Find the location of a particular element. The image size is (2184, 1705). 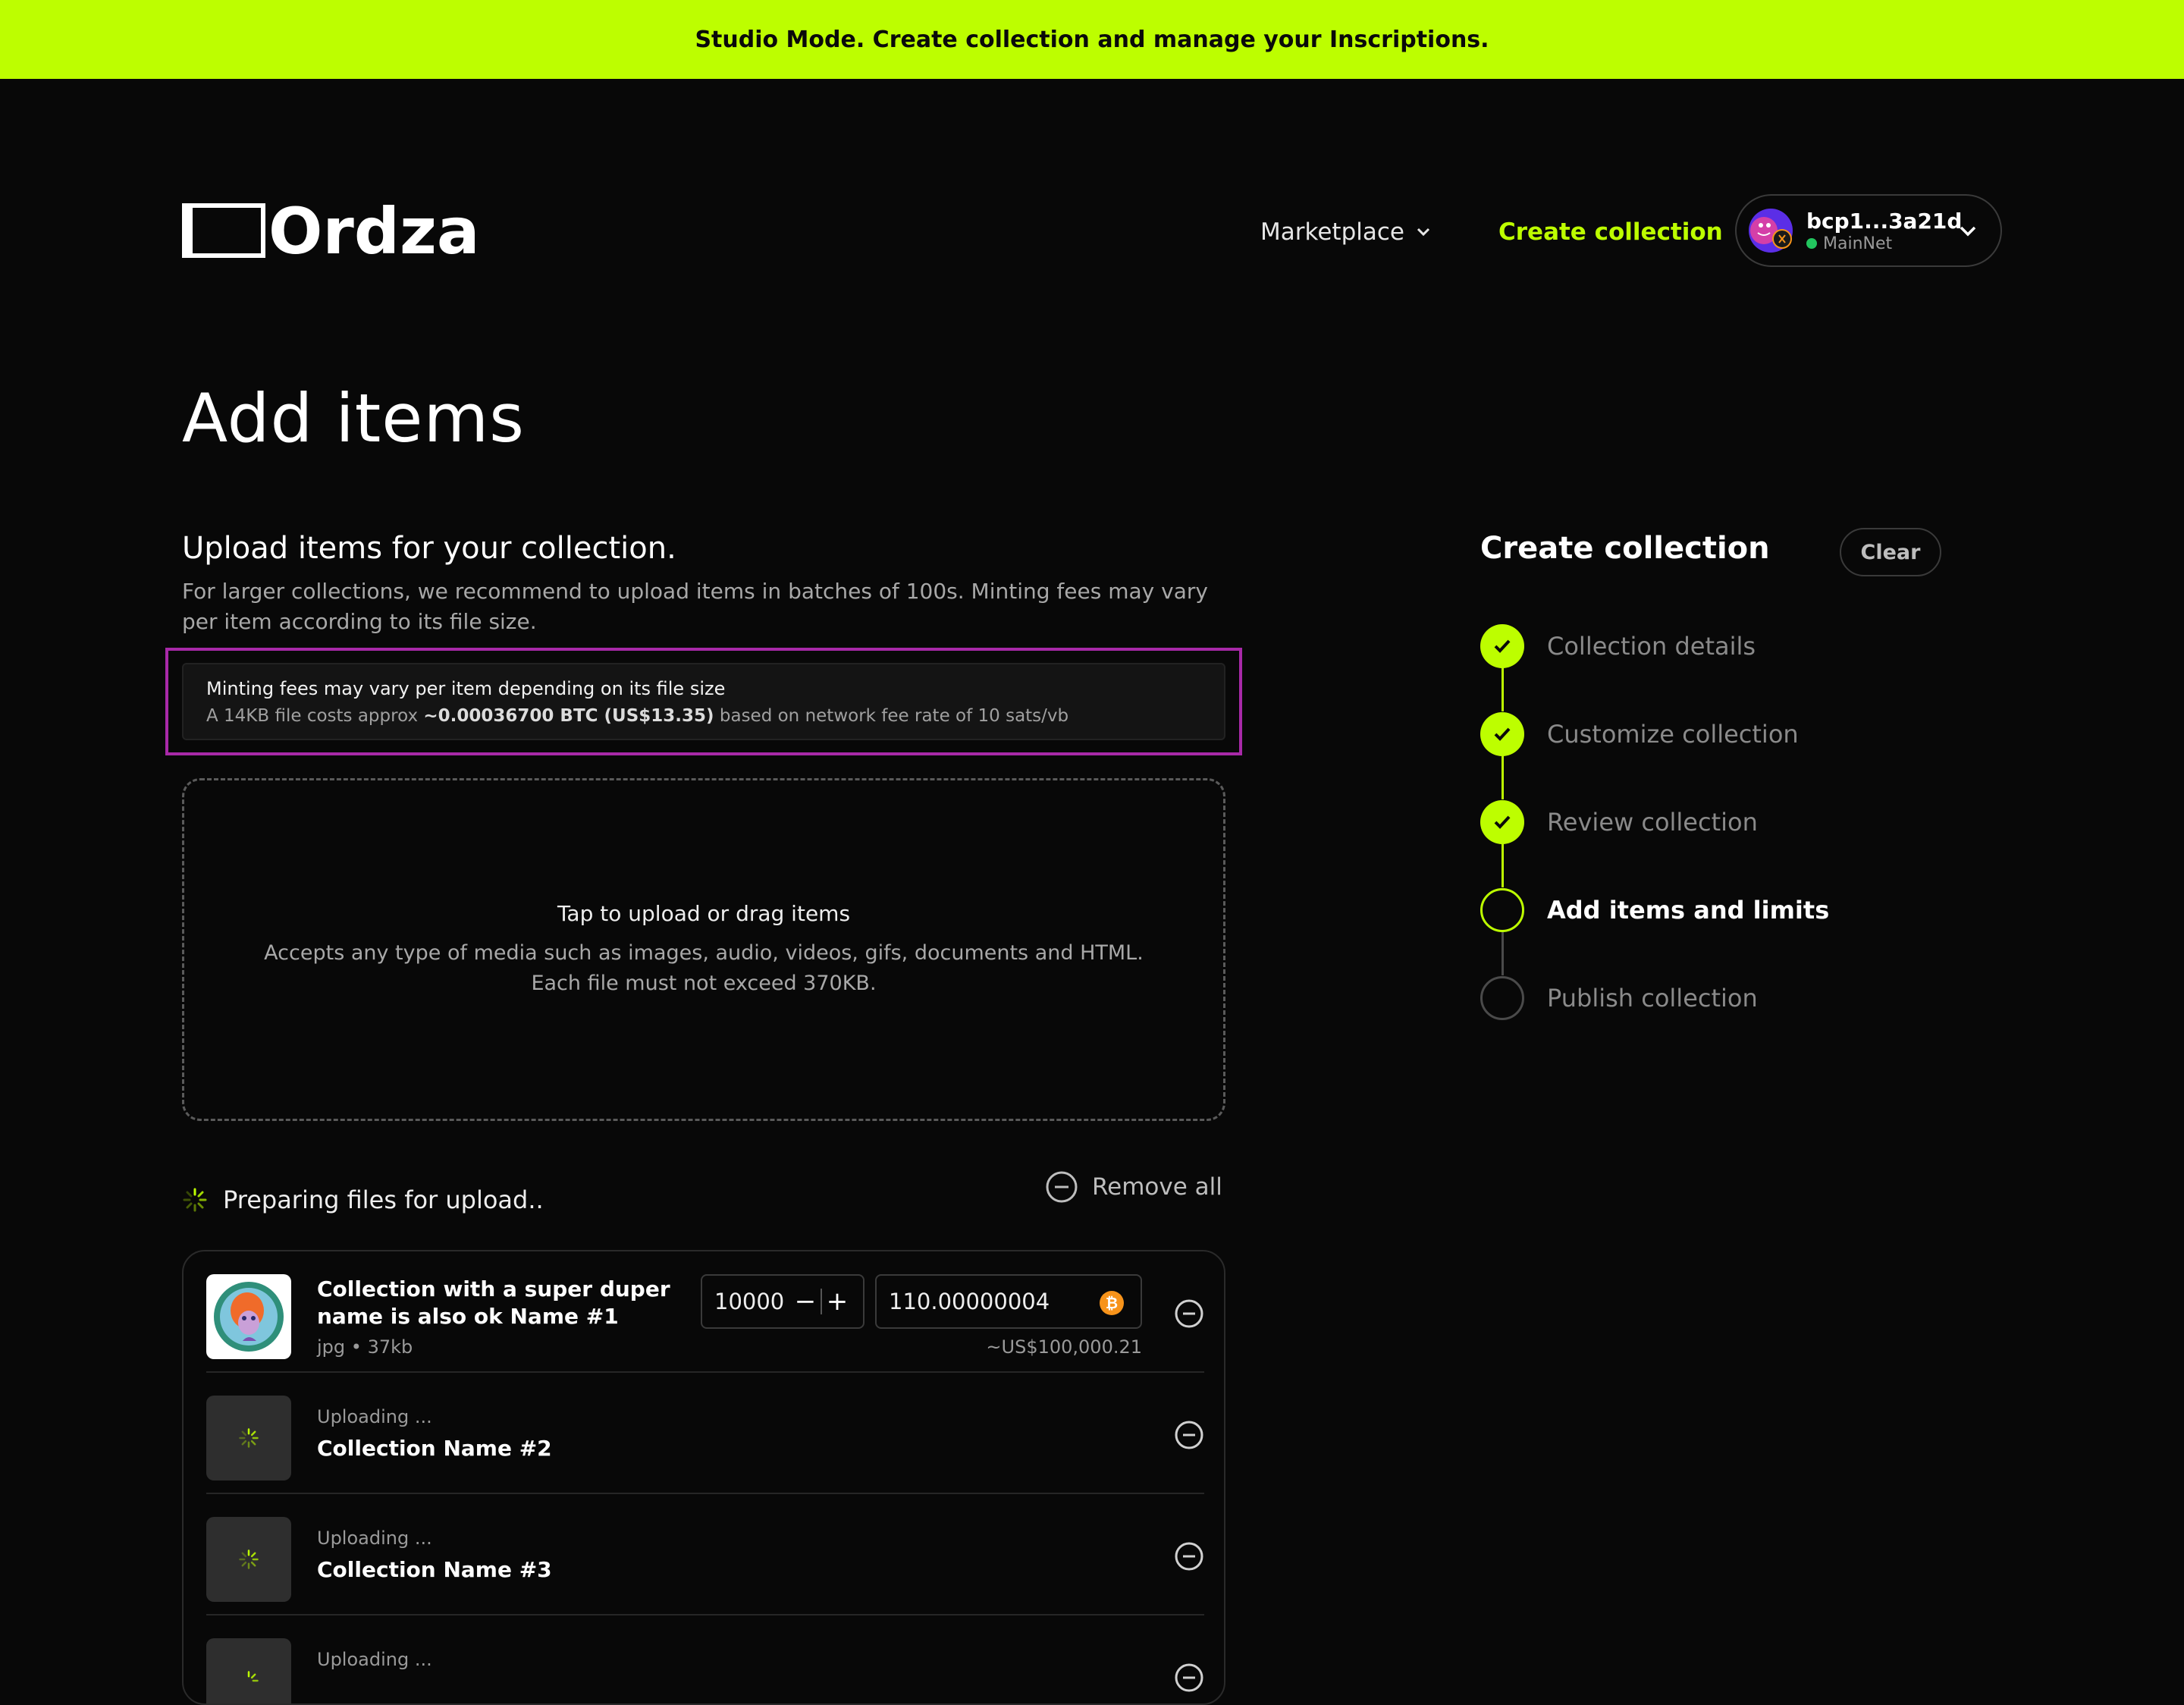

item-thumbnail is located at coordinates (248, 1316).